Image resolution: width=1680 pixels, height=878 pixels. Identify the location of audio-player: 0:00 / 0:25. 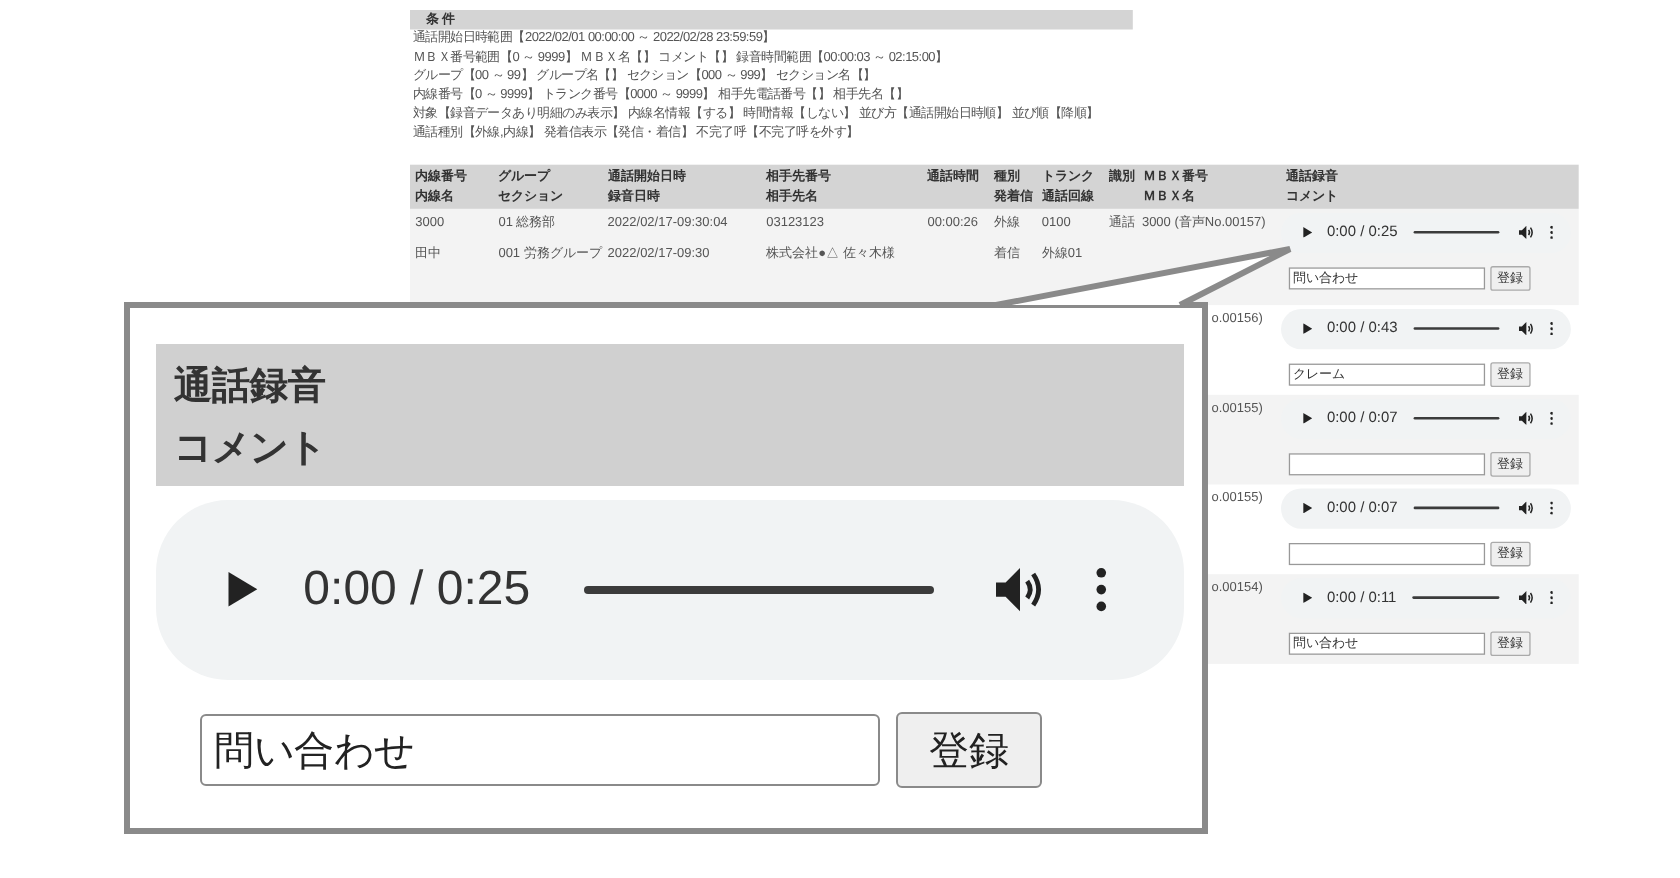
(670, 590).